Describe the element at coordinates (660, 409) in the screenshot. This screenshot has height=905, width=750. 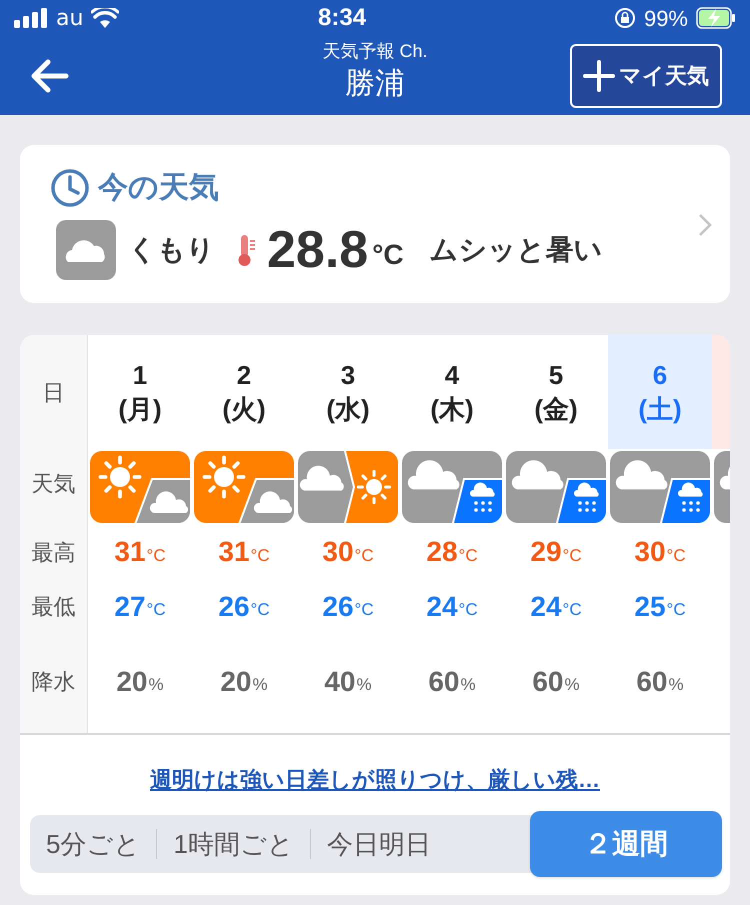
I see `day-weekday: (土)` at that location.